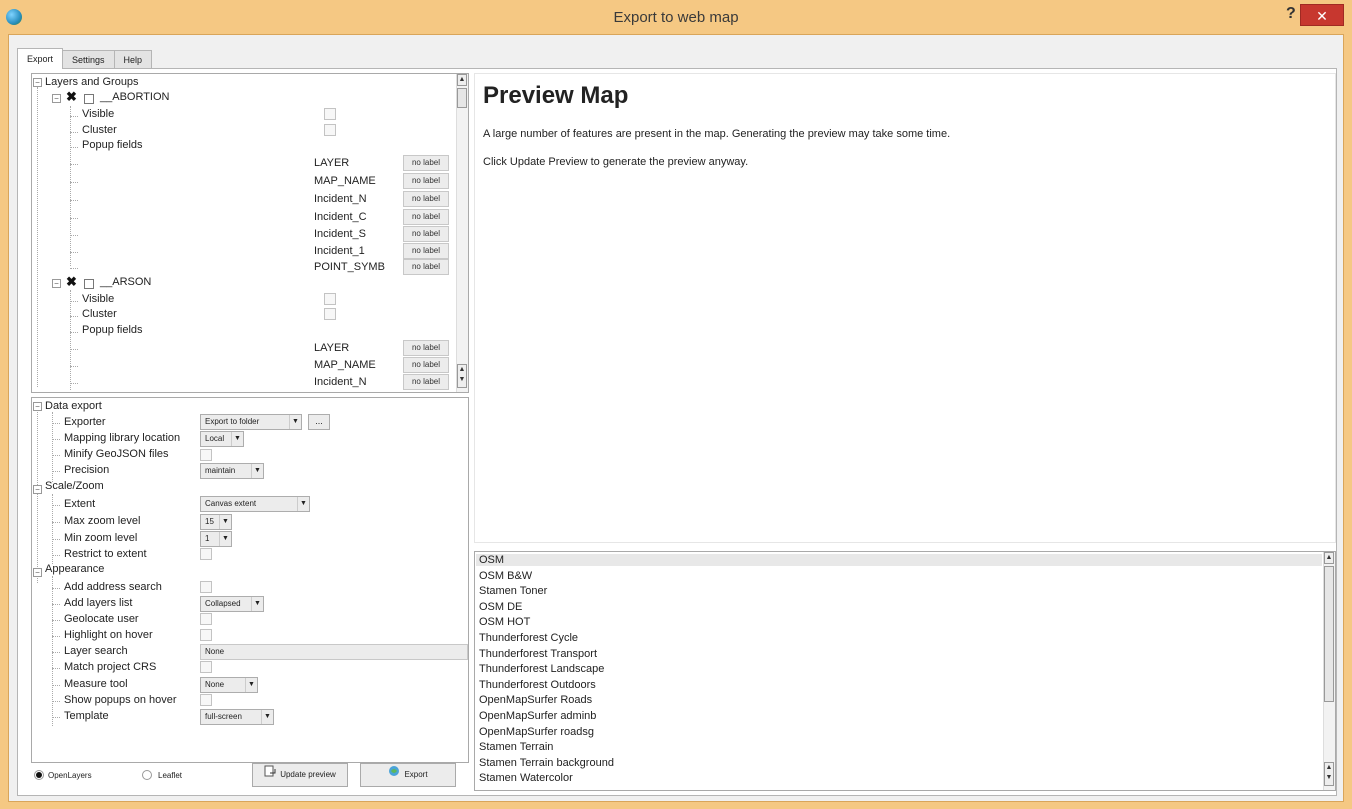 Image resolution: width=1352 pixels, height=809 pixels. I want to click on layer-prop-visible: Visible, so click(98, 114).